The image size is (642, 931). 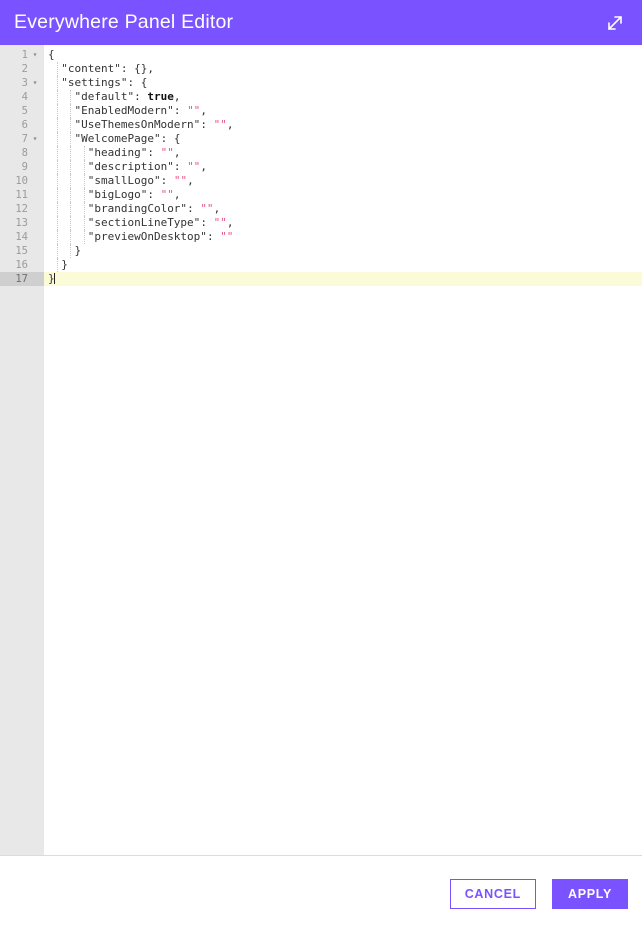 What do you see at coordinates (24, 167) in the screenshot?
I see `line-number: 9` at bounding box center [24, 167].